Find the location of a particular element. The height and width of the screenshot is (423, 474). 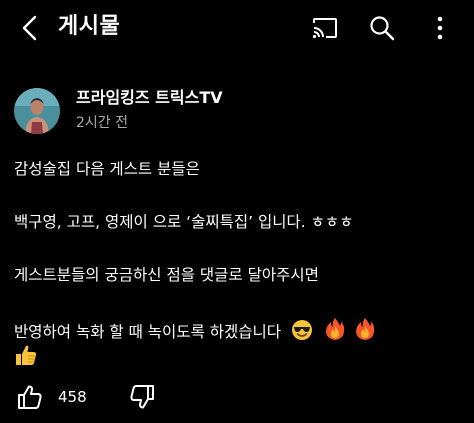

sunglasses-emoji is located at coordinates (302, 333).